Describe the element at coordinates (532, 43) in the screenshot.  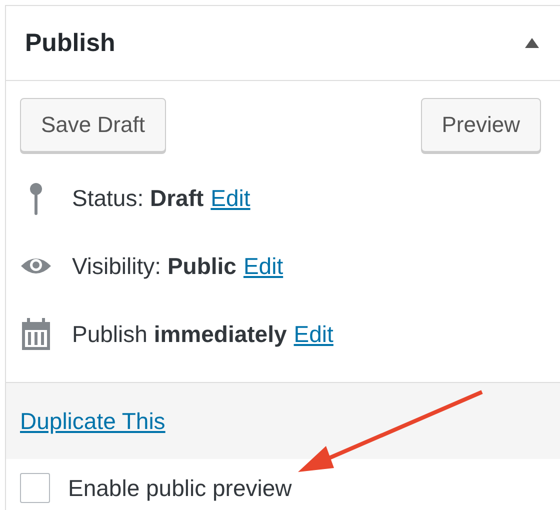
I see `collapse-icon` at that location.